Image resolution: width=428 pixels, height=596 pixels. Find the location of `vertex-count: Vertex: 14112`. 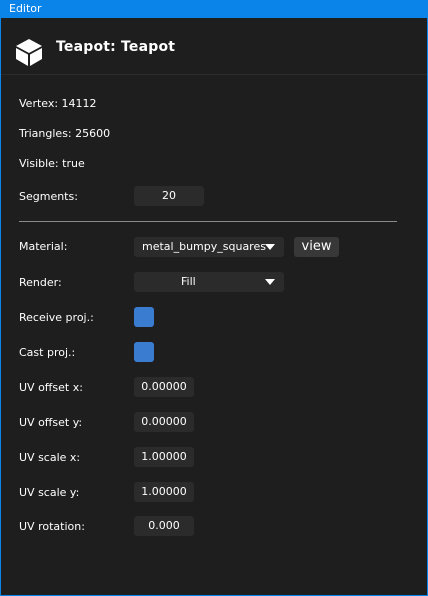

vertex-count: Vertex: 14112 is located at coordinates (58, 103).